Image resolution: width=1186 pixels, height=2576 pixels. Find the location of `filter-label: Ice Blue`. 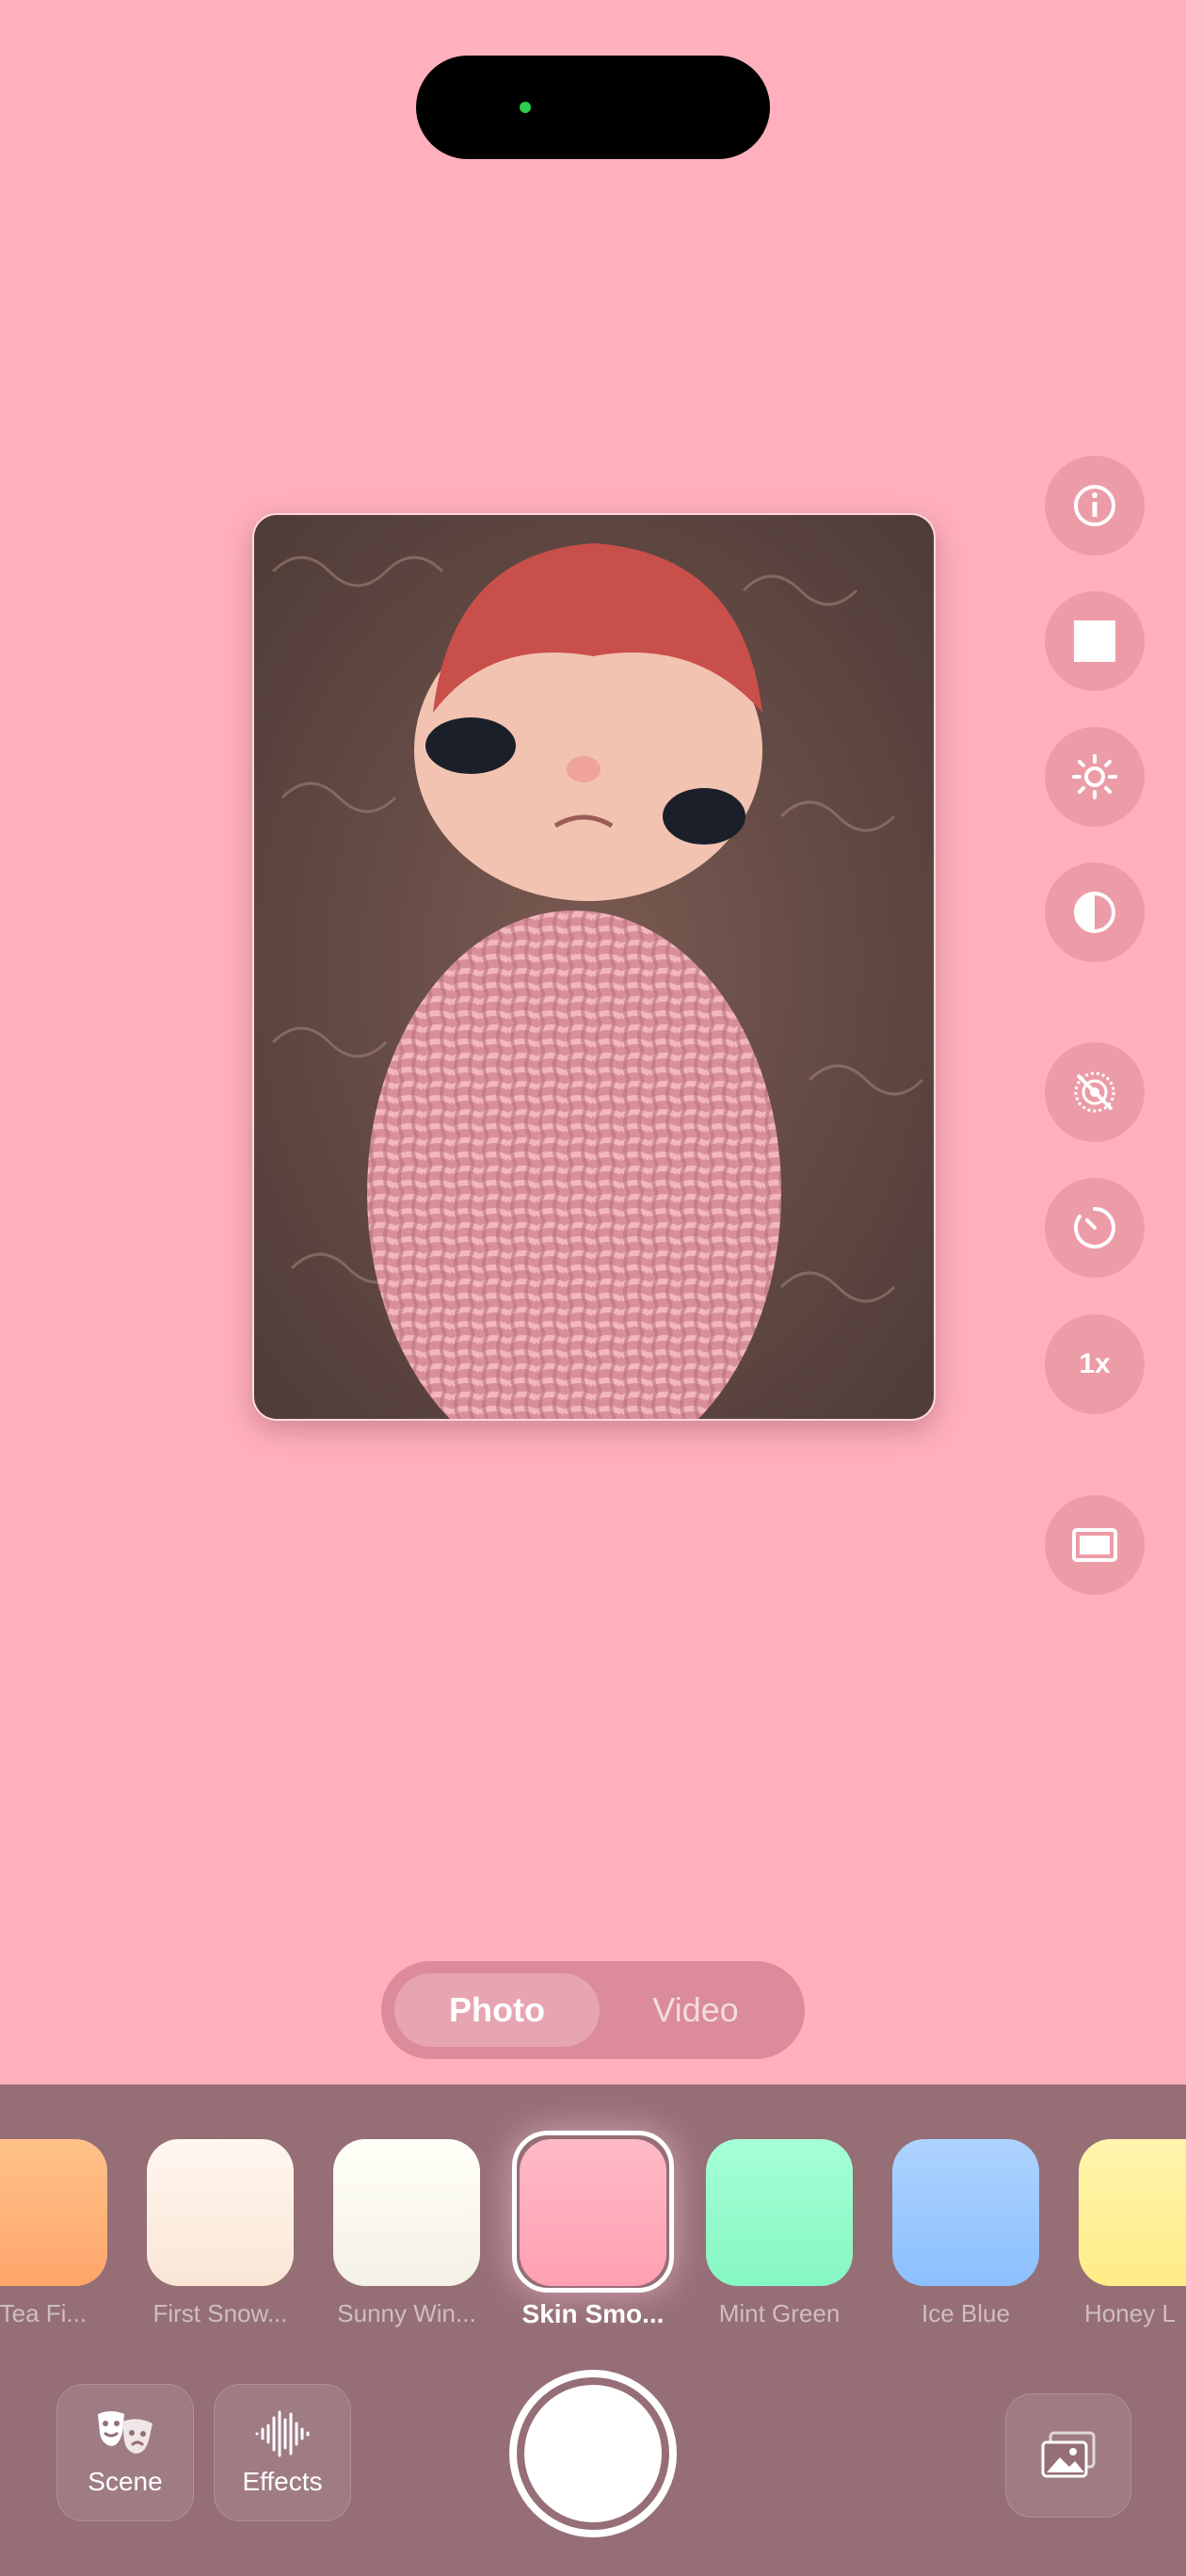

filter-label: Ice Blue is located at coordinates (966, 2313).